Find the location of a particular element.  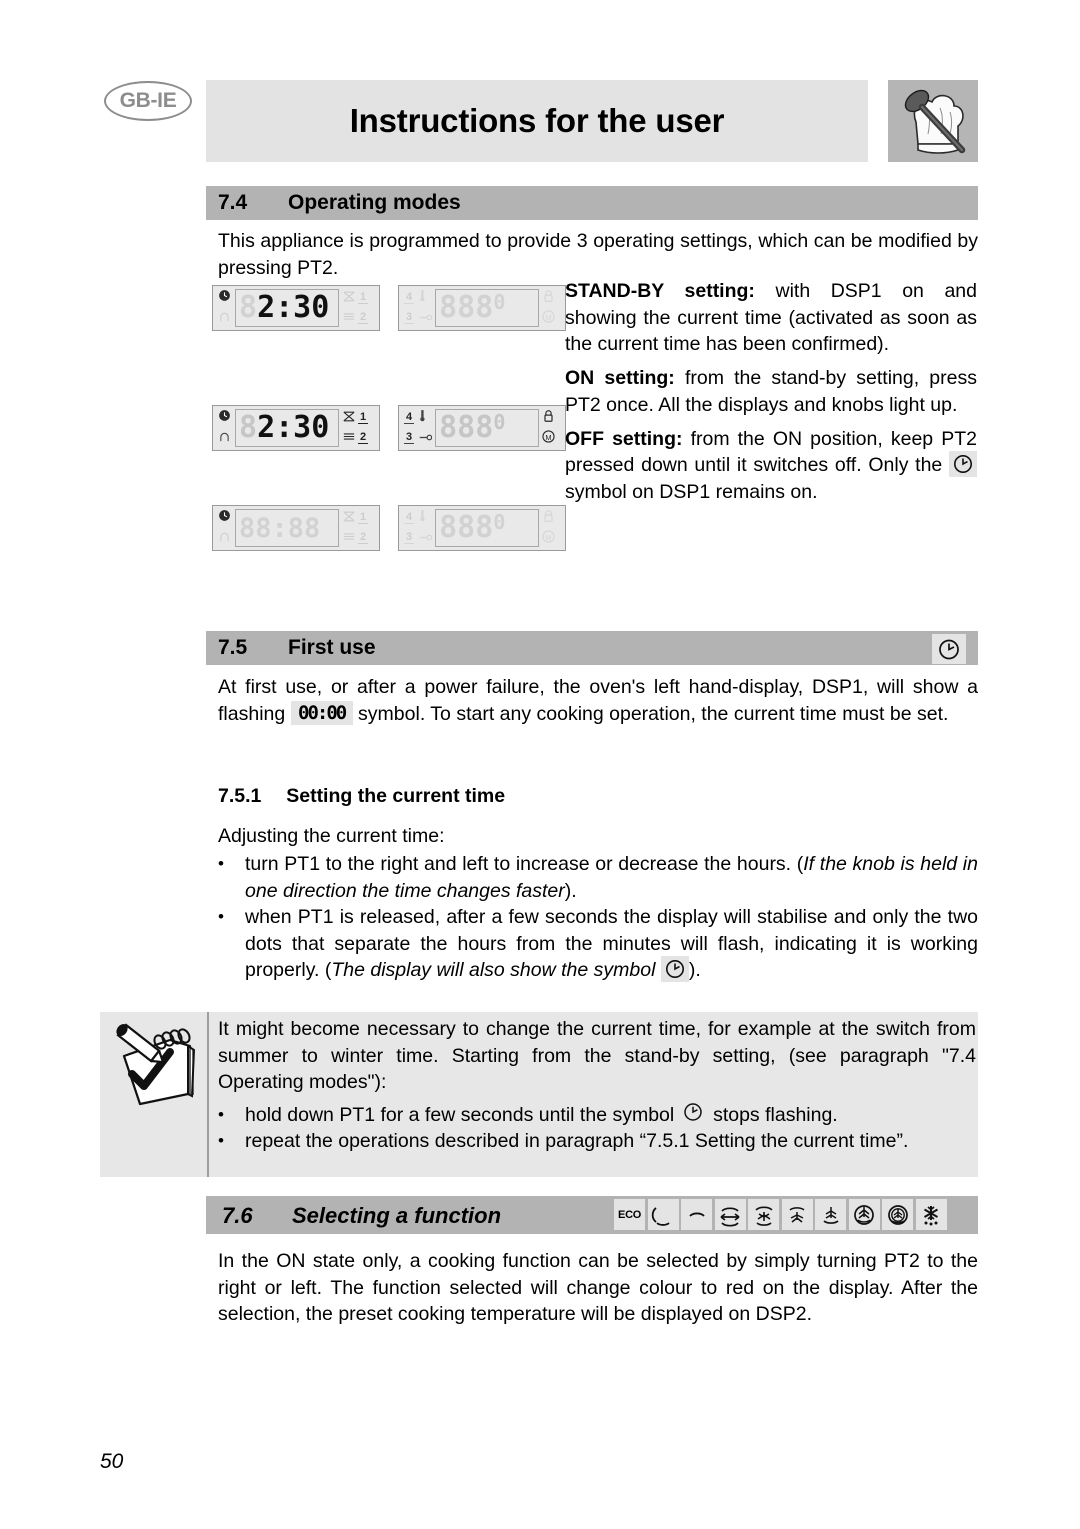

upper-heat-icon is located at coordinates (696, 1214).